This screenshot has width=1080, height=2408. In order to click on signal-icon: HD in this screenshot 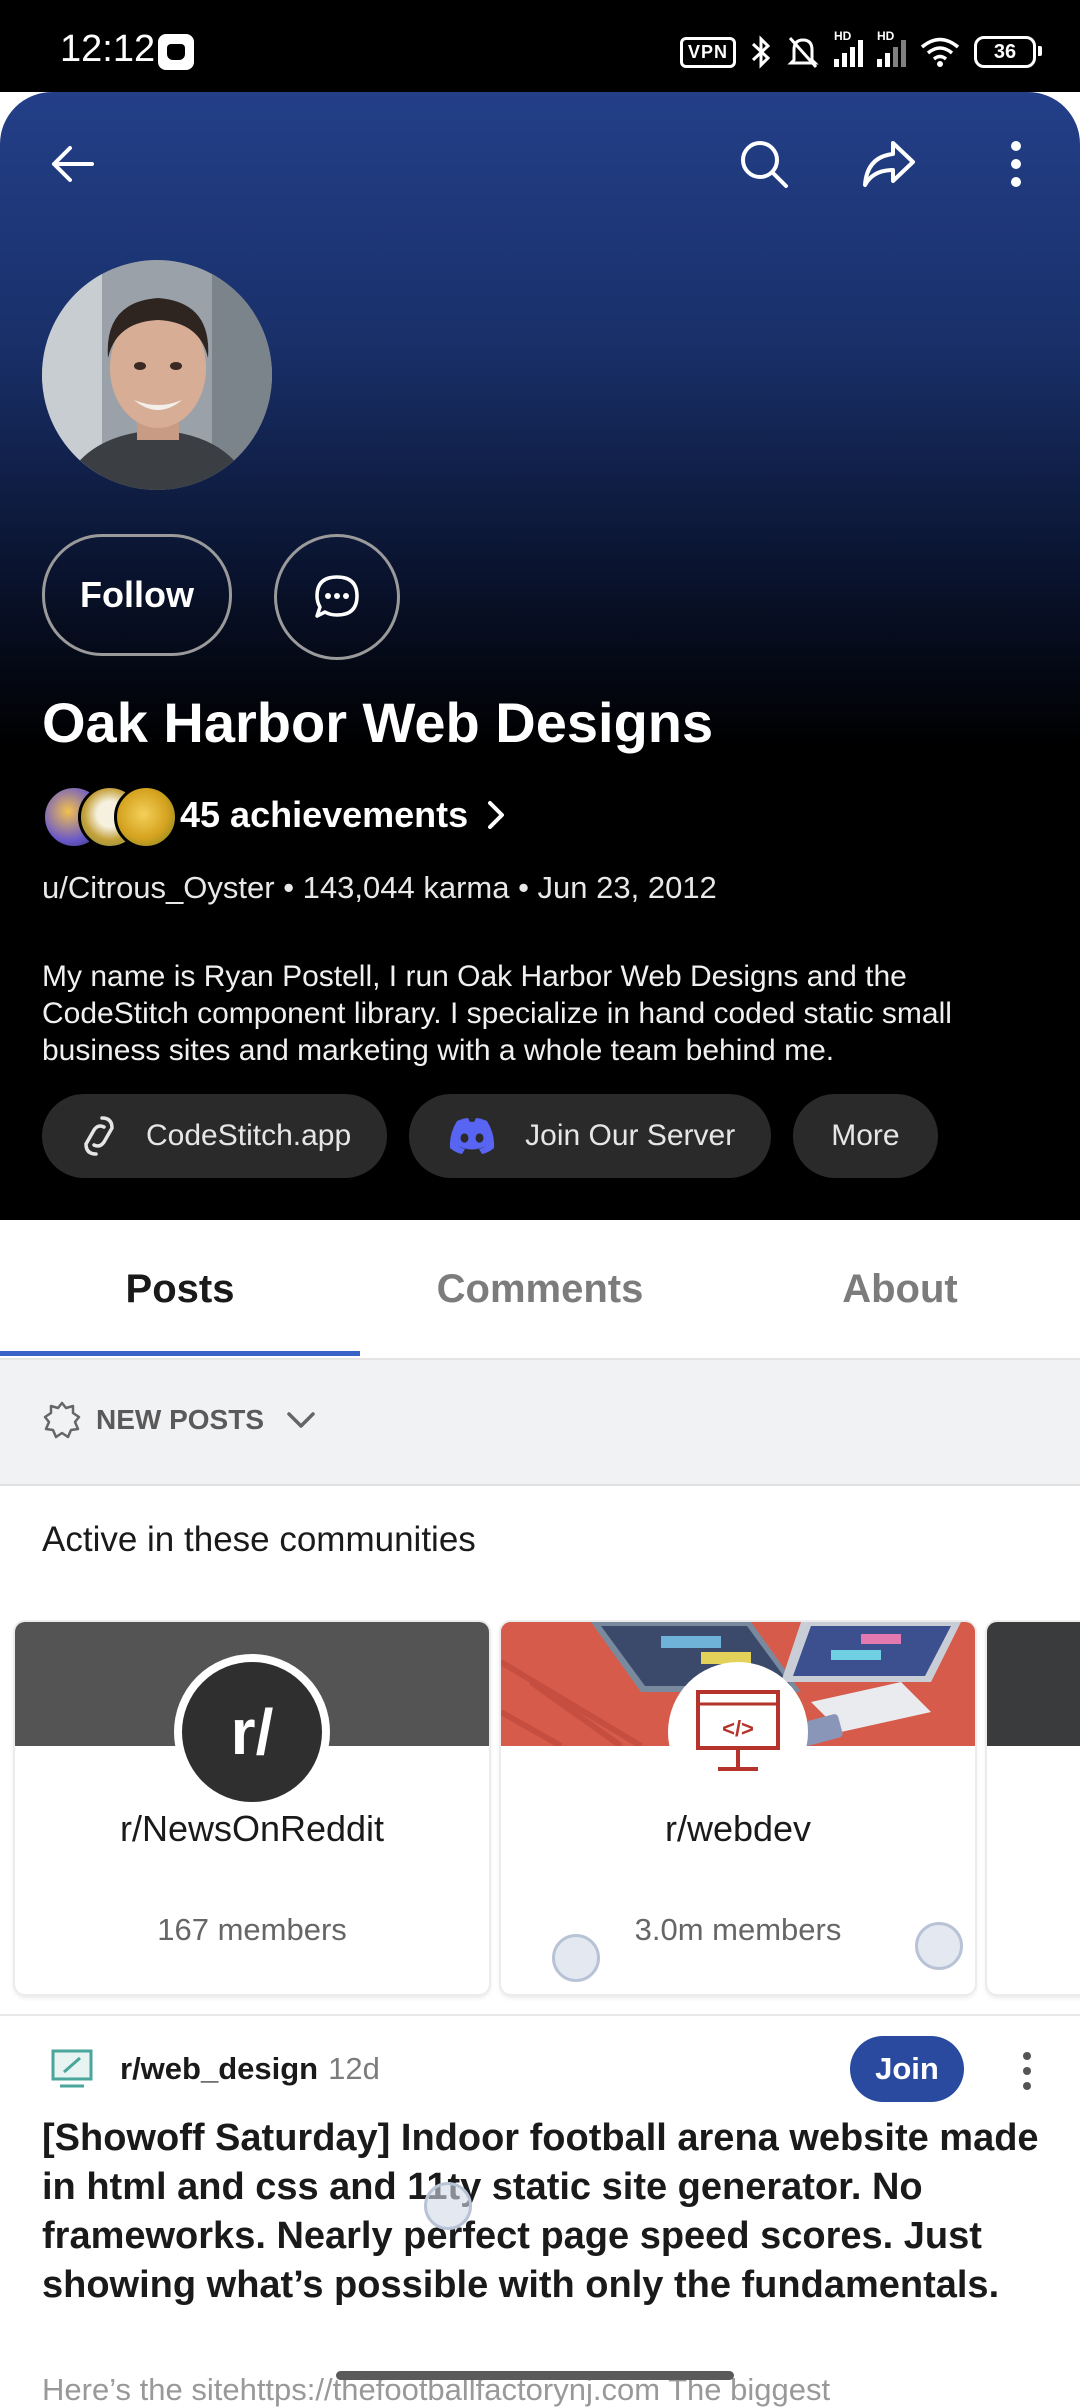, I will do `click(848, 48)`.